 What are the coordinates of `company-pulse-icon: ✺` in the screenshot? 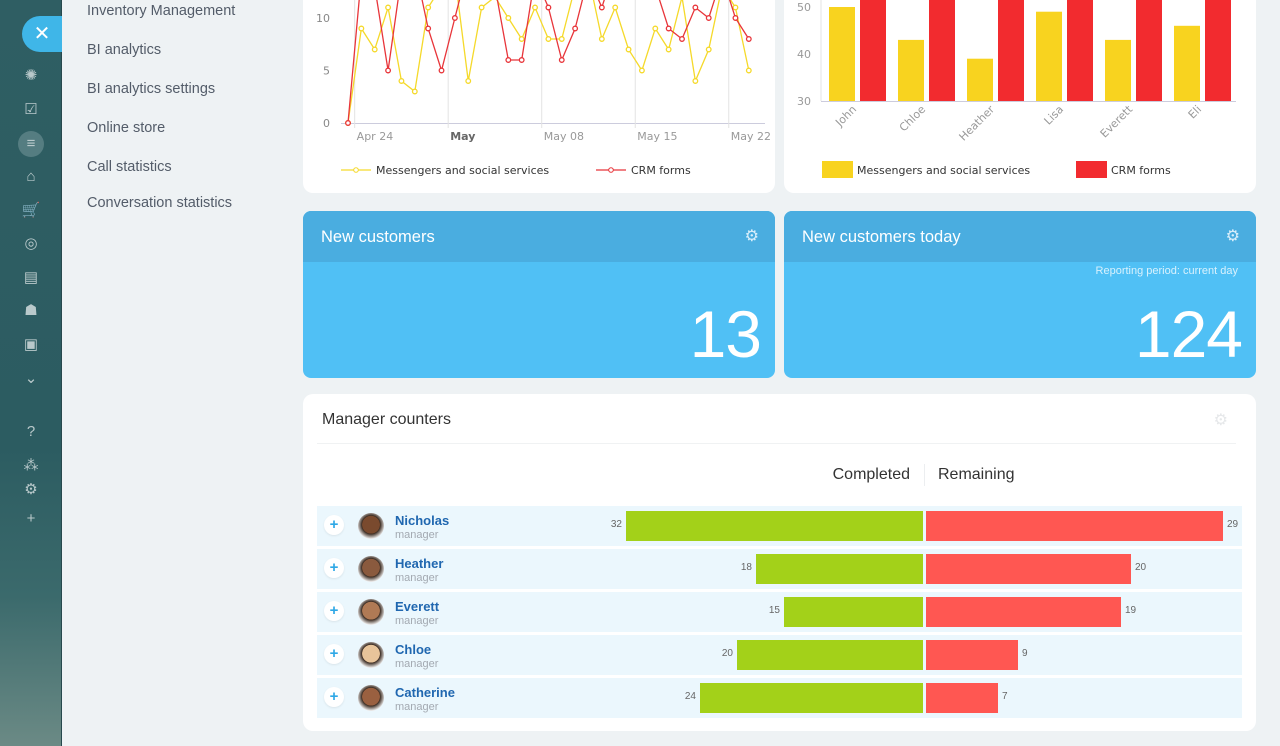 It's located at (31, 76).